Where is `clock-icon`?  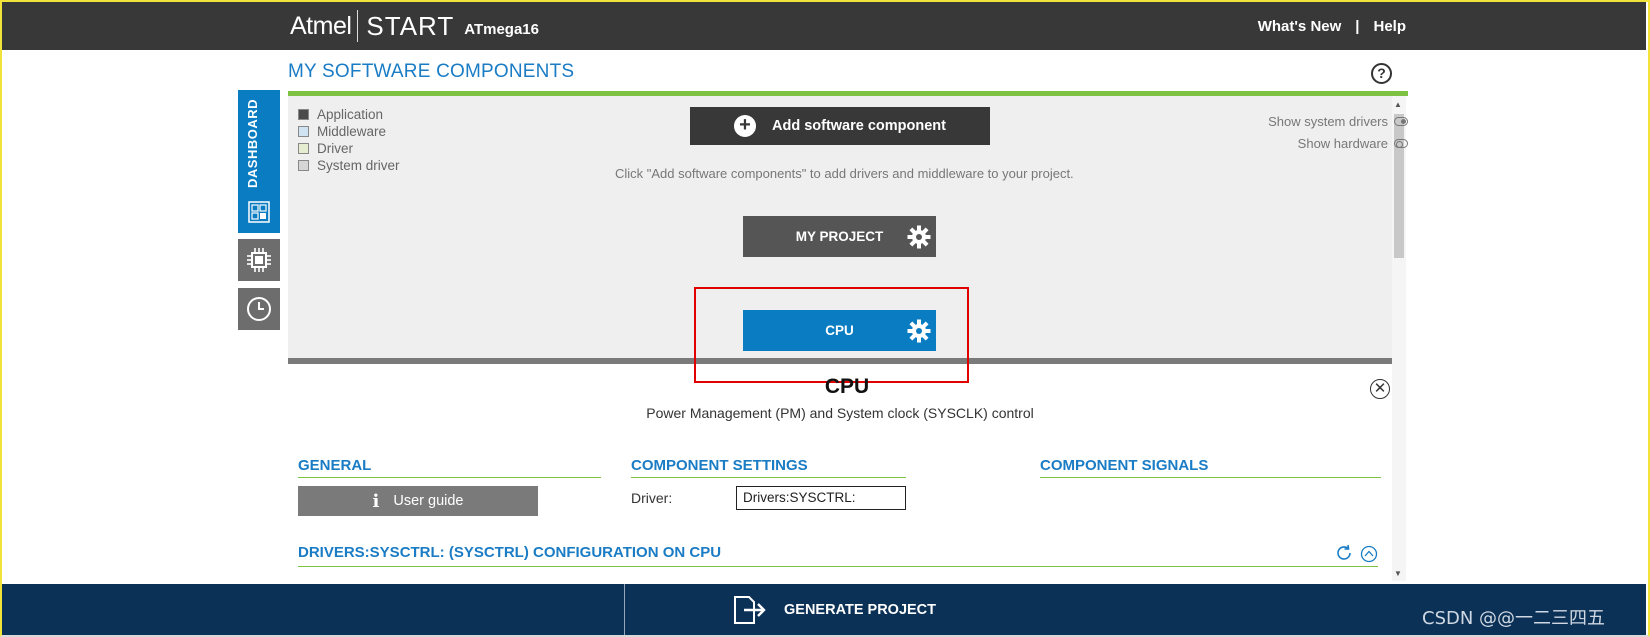 clock-icon is located at coordinates (259, 309).